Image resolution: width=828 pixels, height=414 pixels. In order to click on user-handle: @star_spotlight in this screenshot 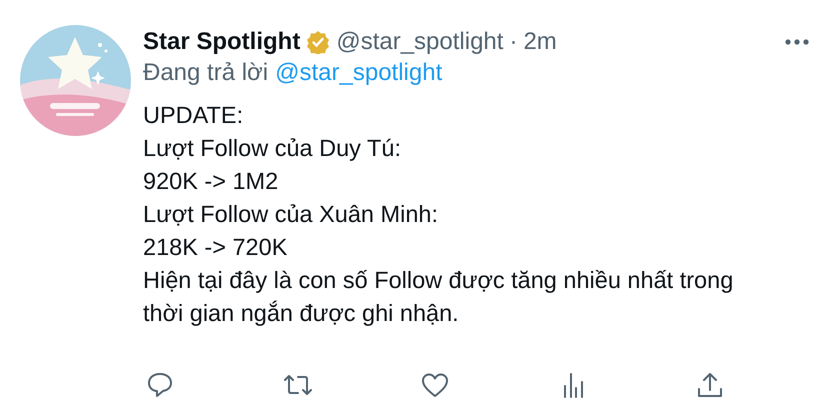, I will do `click(420, 42)`.